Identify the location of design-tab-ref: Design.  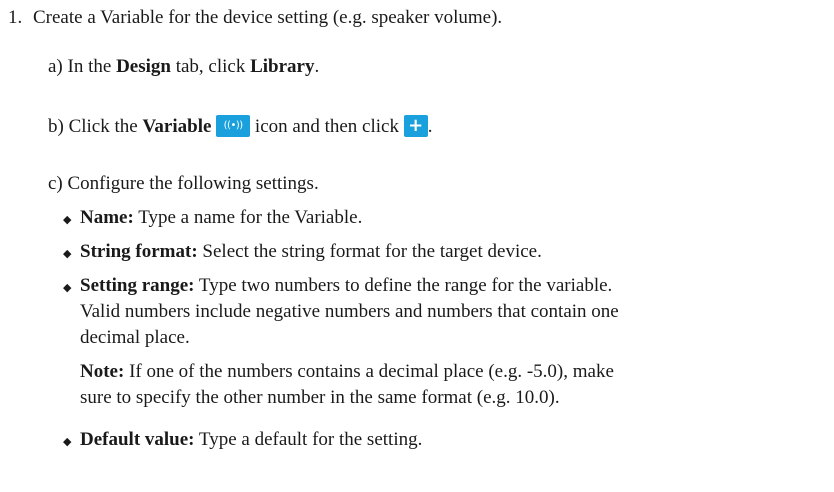
(143, 66).